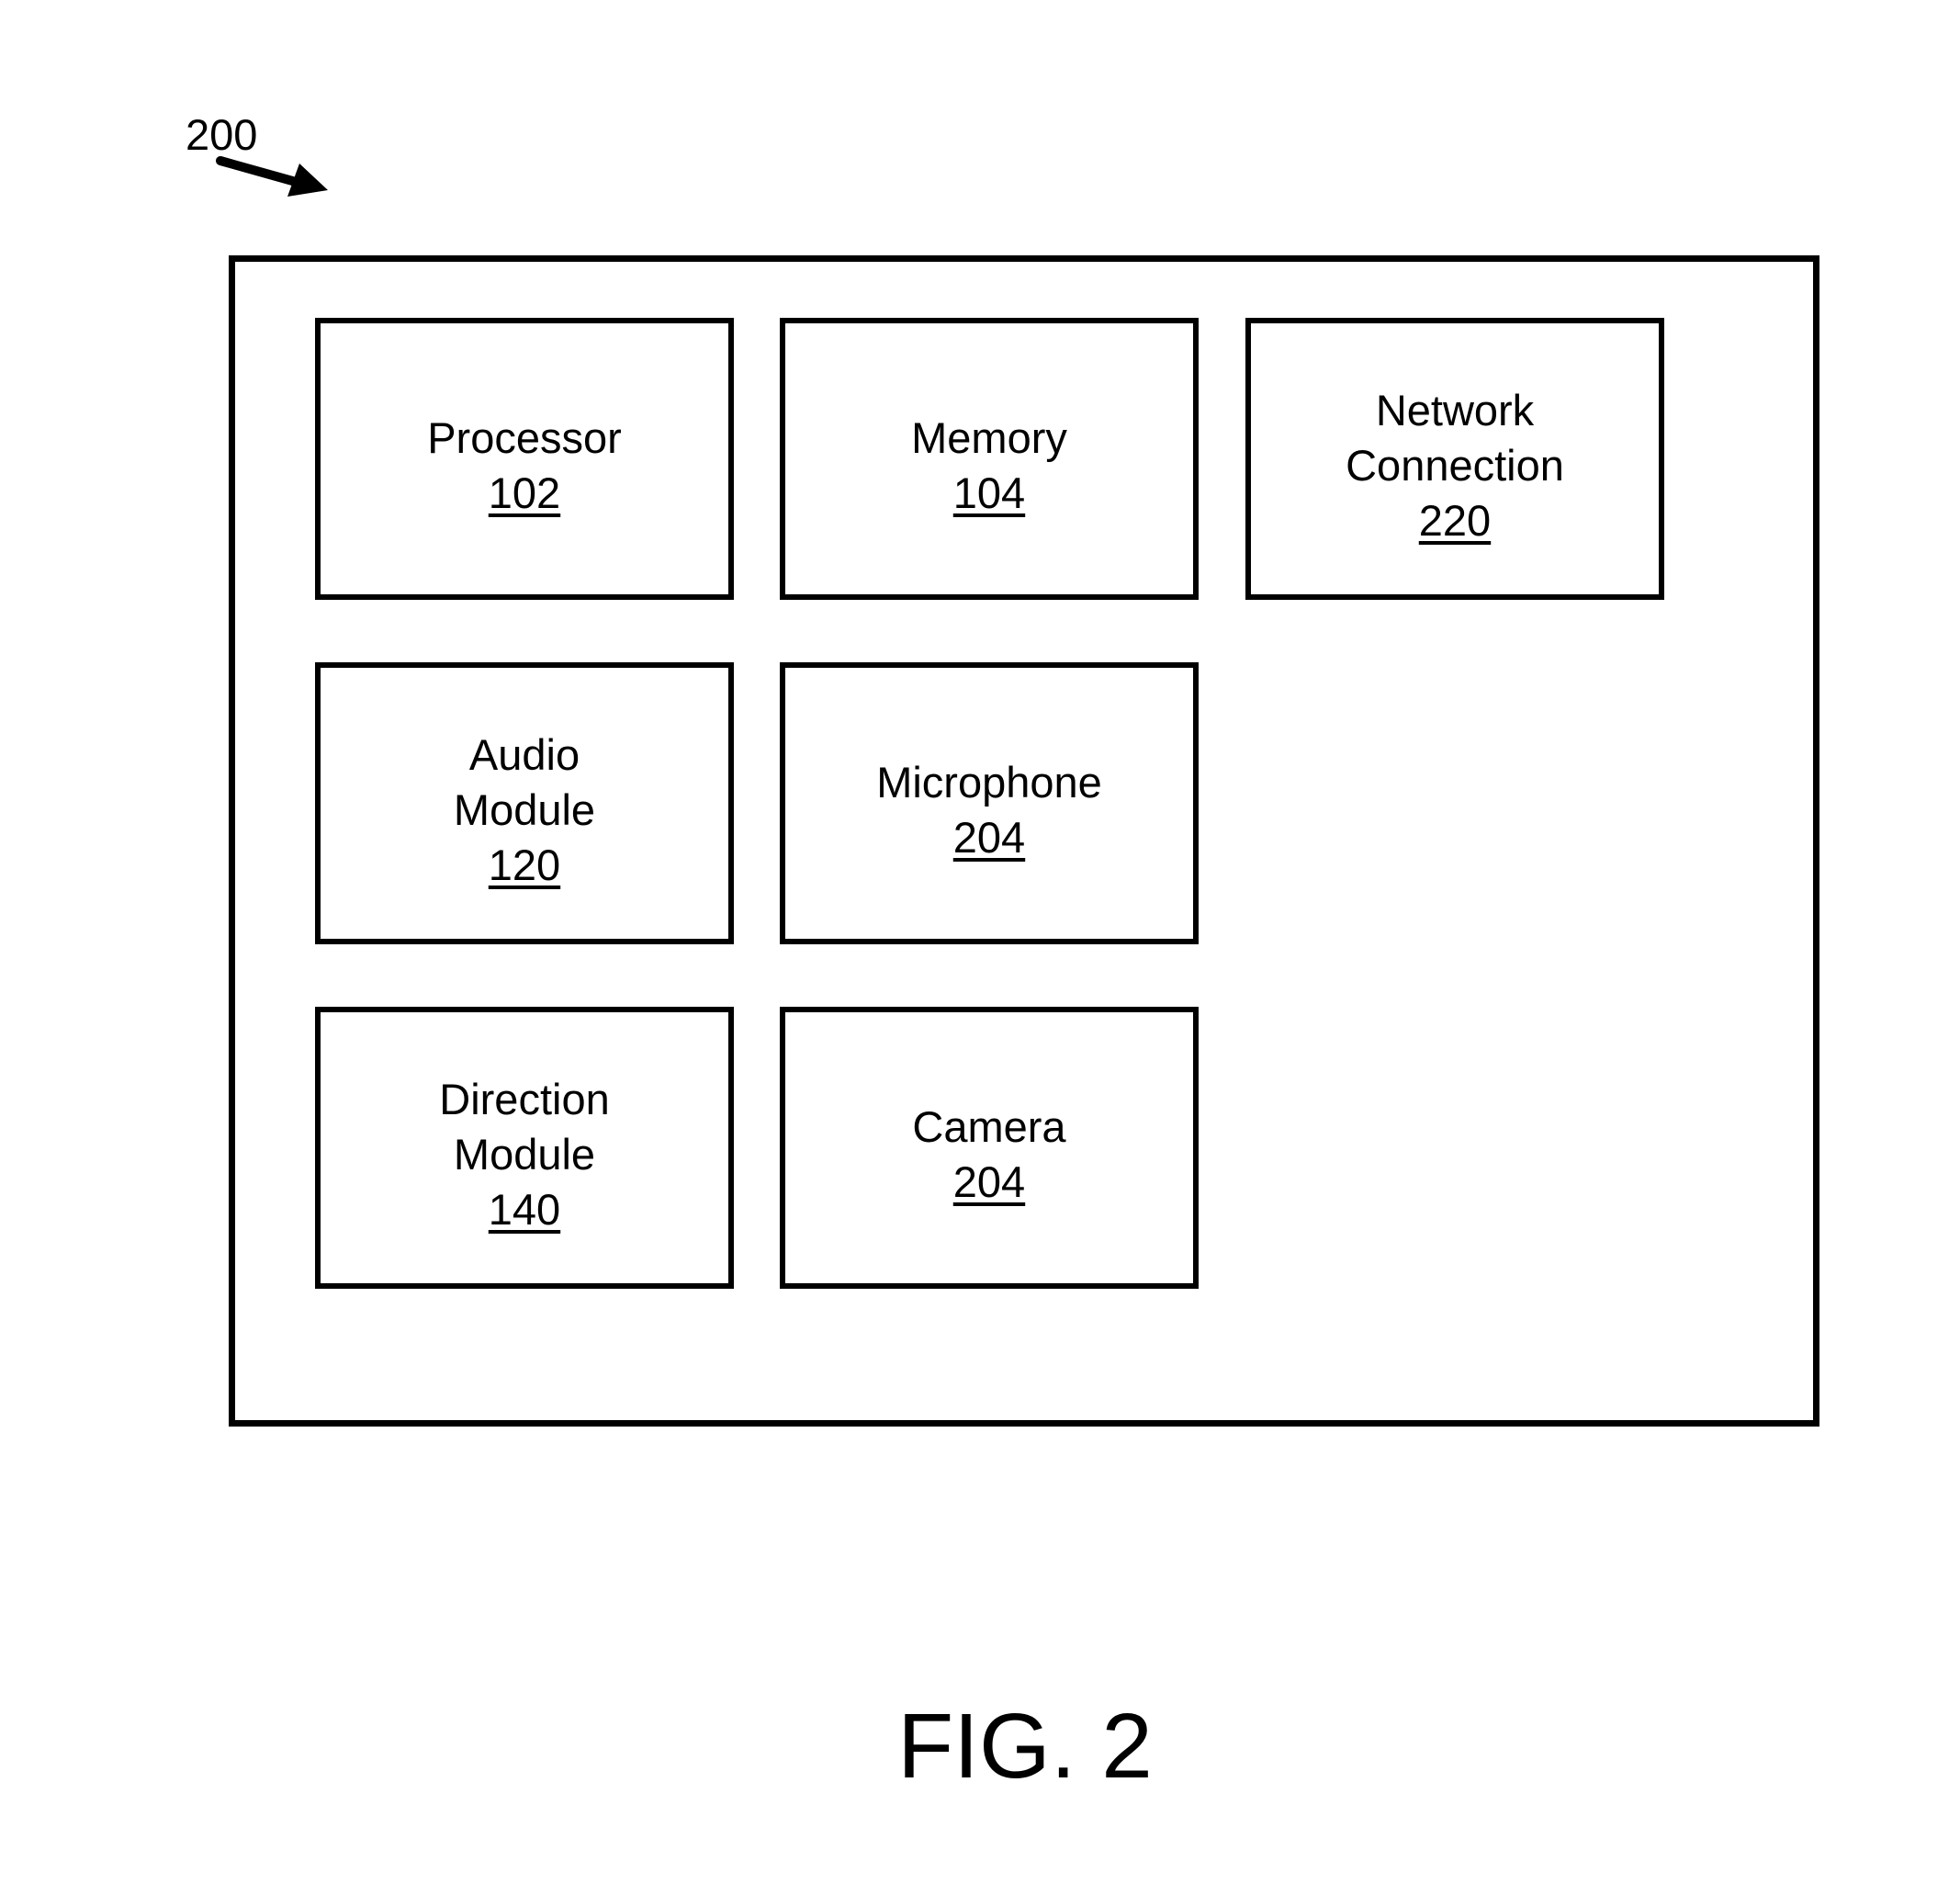 The height and width of the screenshot is (1884, 1960). What do you see at coordinates (989, 437) in the screenshot?
I see `block-label: Memory` at bounding box center [989, 437].